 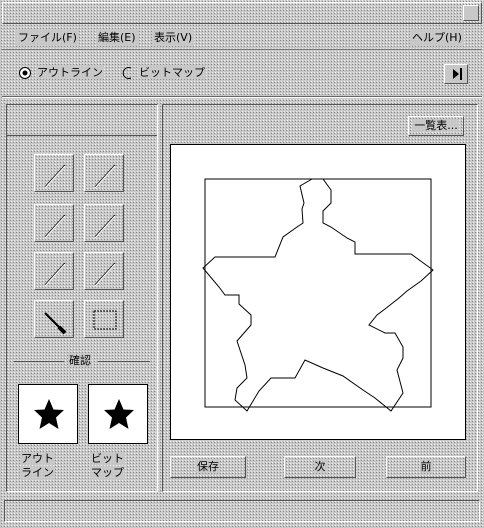 What do you see at coordinates (47, 38) in the screenshot?
I see `menu-file: ファイル(F)` at bounding box center [47, 38].